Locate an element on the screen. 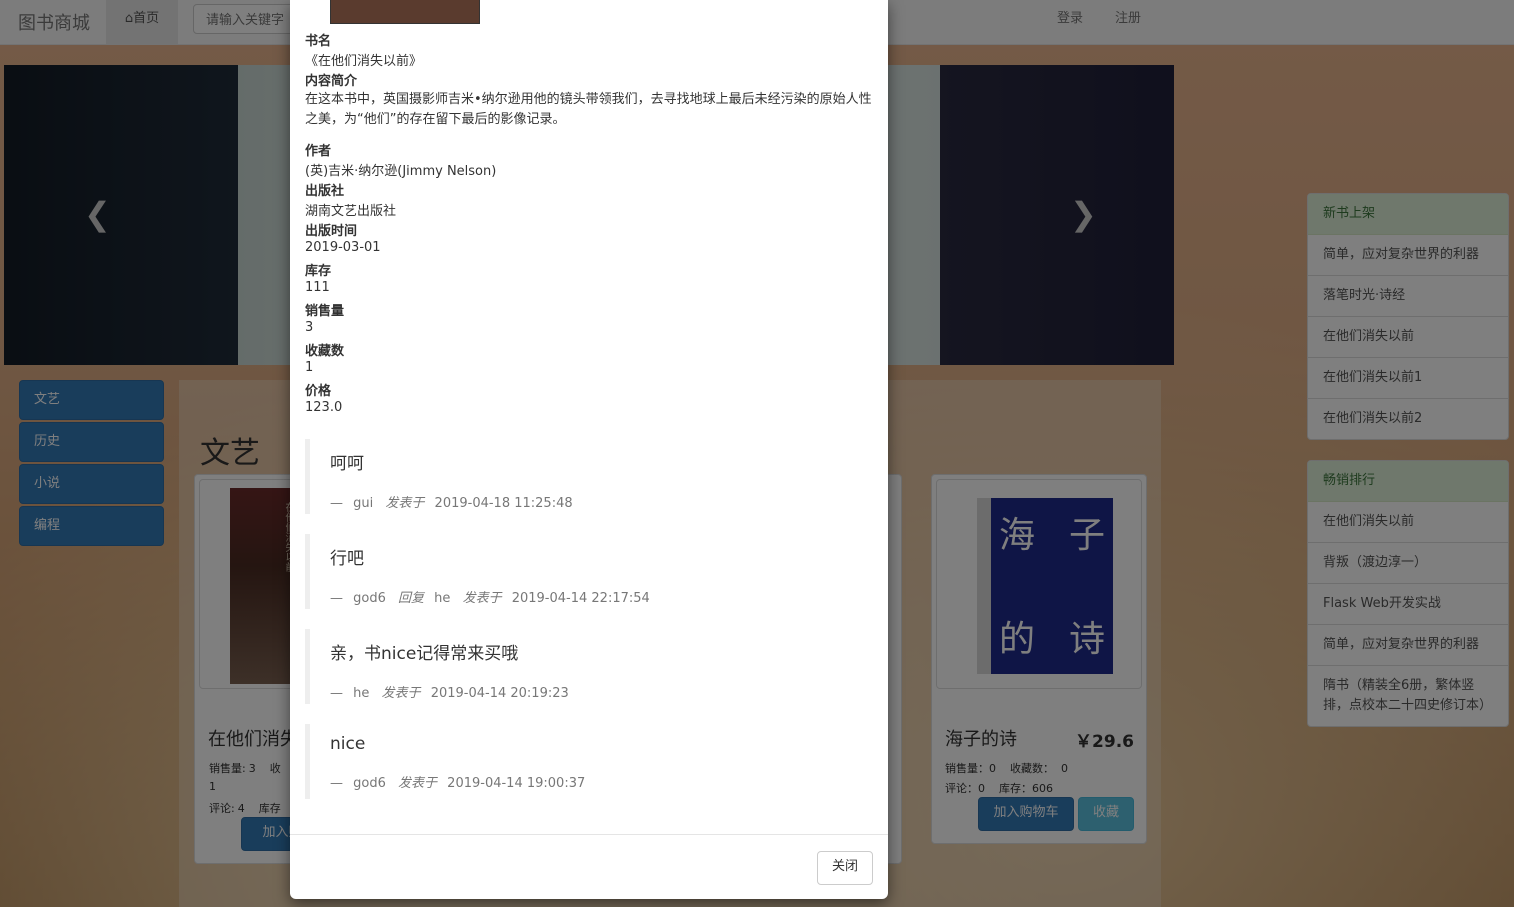 This screenshot has width=1514, height=907. modal-footer: 关闭 is located at coordinates (589, 866).